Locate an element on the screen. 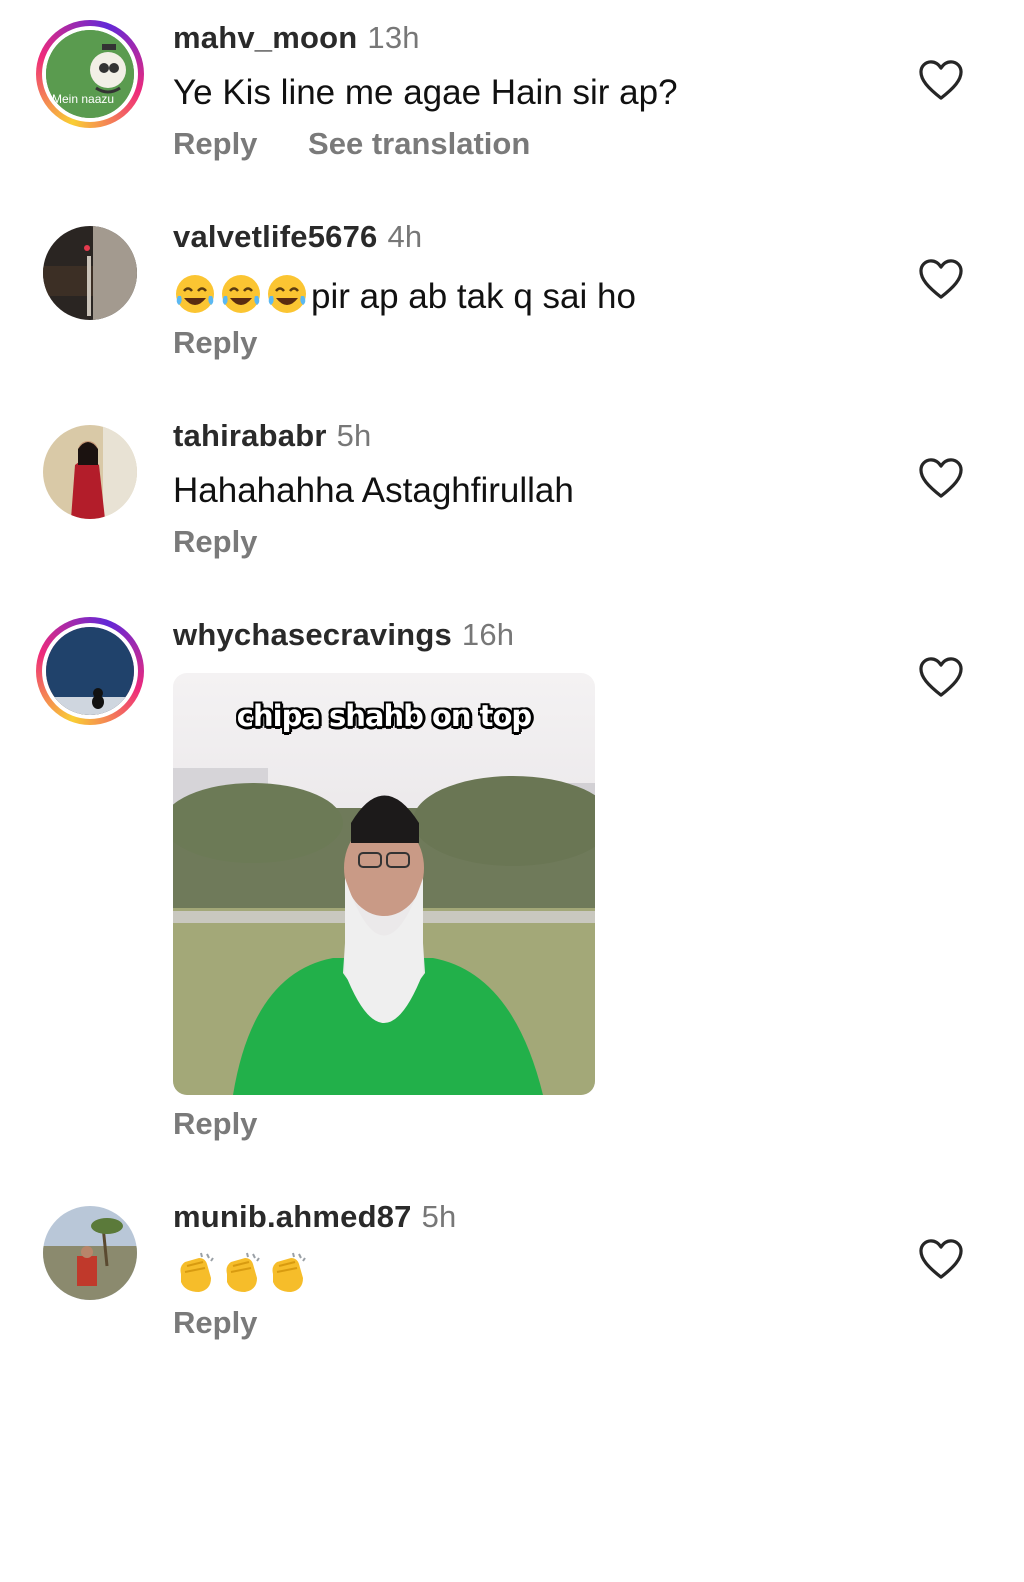 Image resolution: width=1024 pixels, height=1582 pixels. gif-attachment: chipa shahb on top is located at coordinates (384, 884).